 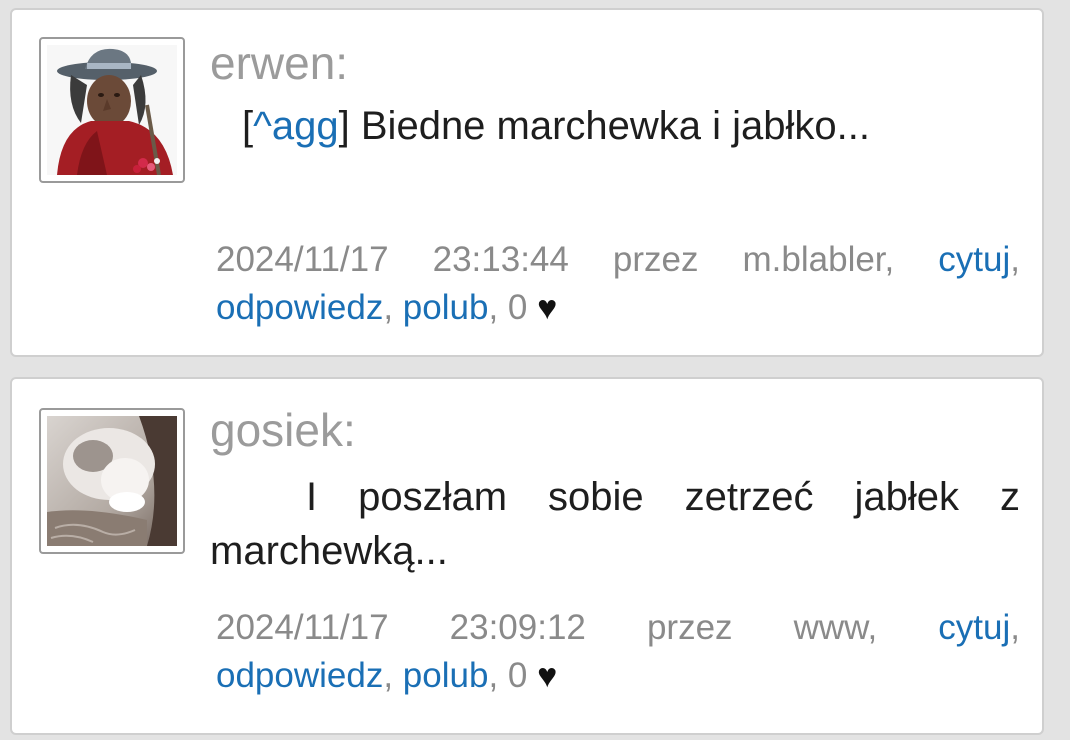 What do you see at coordinates (279, 63) in the screenshot?
I see `comment-author: erwen:` at bounding box center [279, 63].